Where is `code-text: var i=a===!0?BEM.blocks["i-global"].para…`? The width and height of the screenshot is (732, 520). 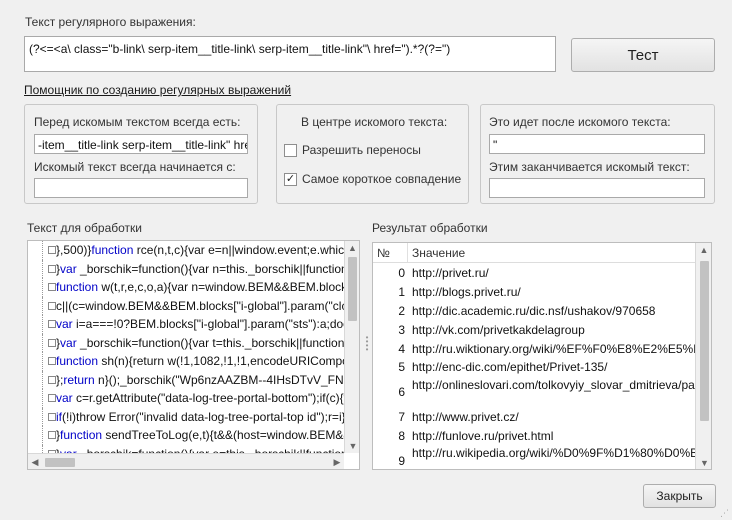
code-text: var i=a===!0?BEM.blocks["i-global"].para… is located at coordinates (200, 324).